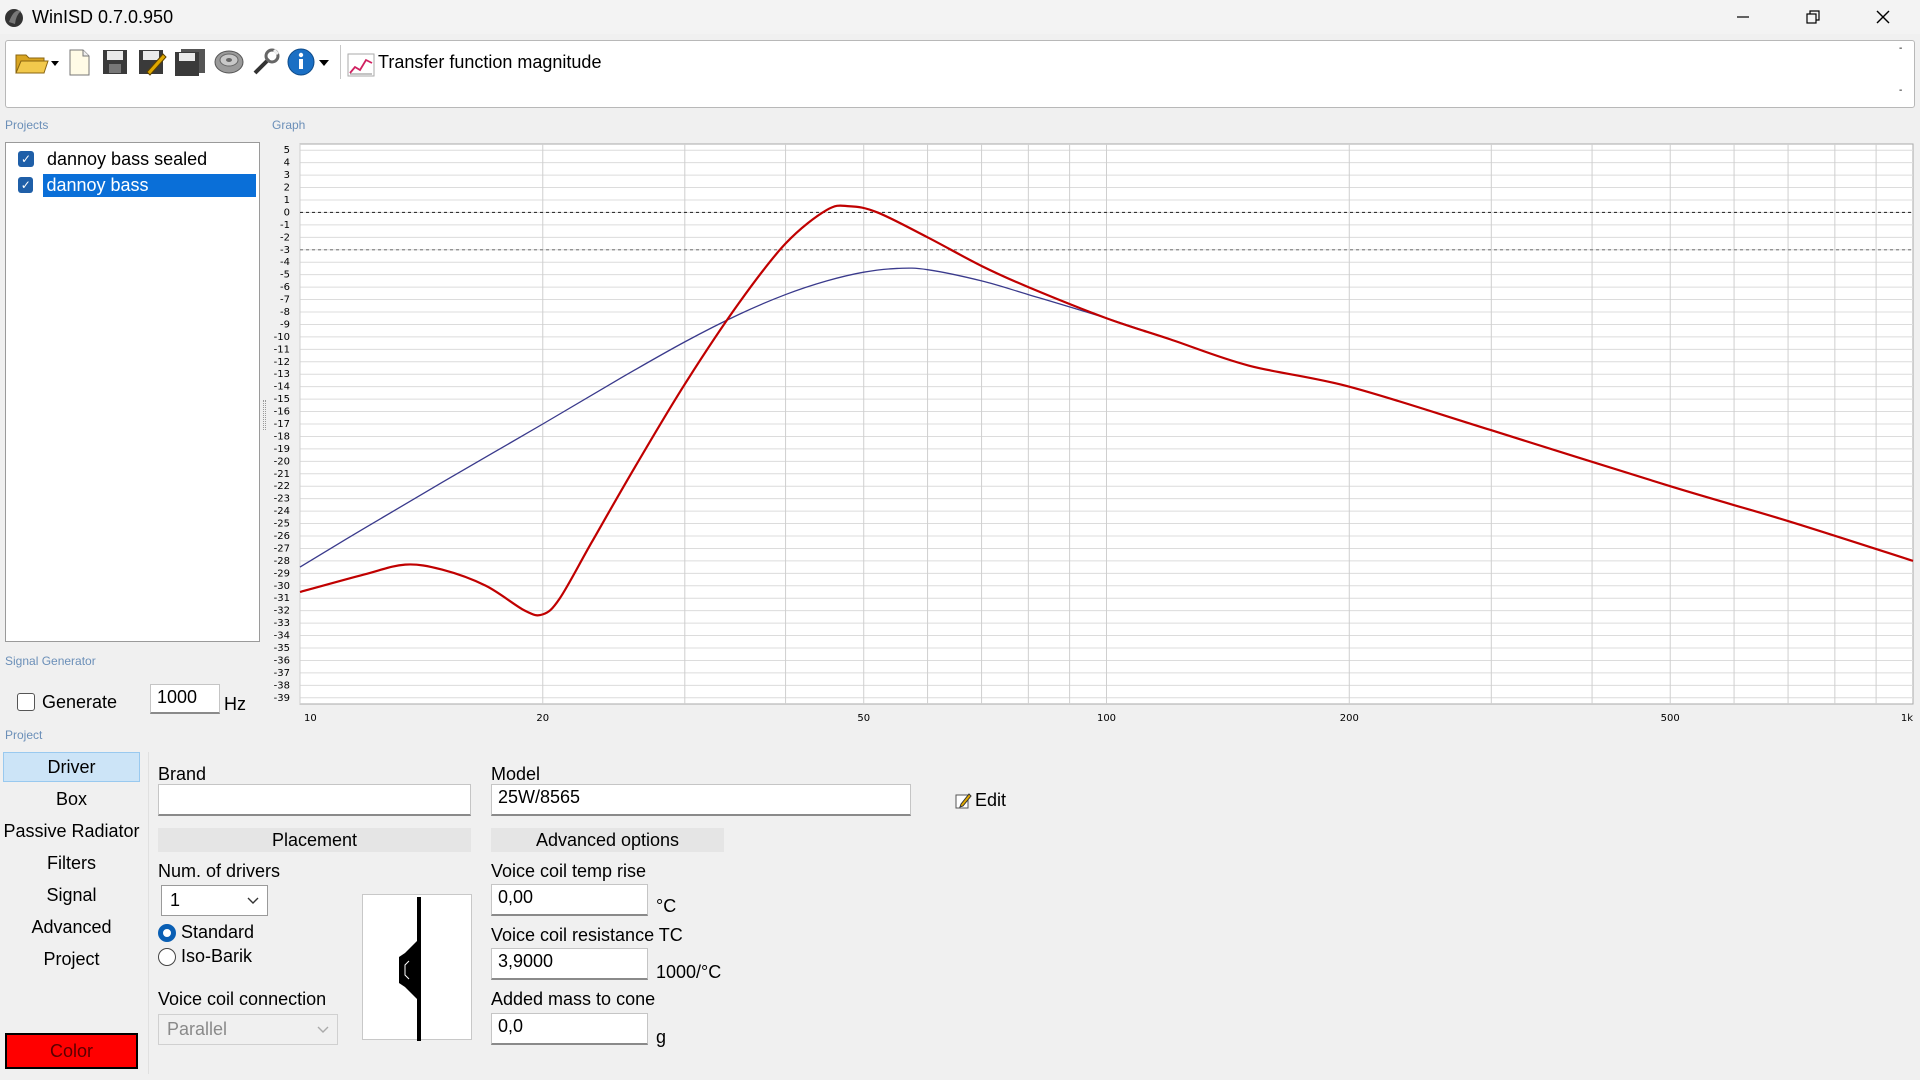 This screenshot has height=1080, width=1920. I want to click on y-tick-label: -36, so click(282, 660).